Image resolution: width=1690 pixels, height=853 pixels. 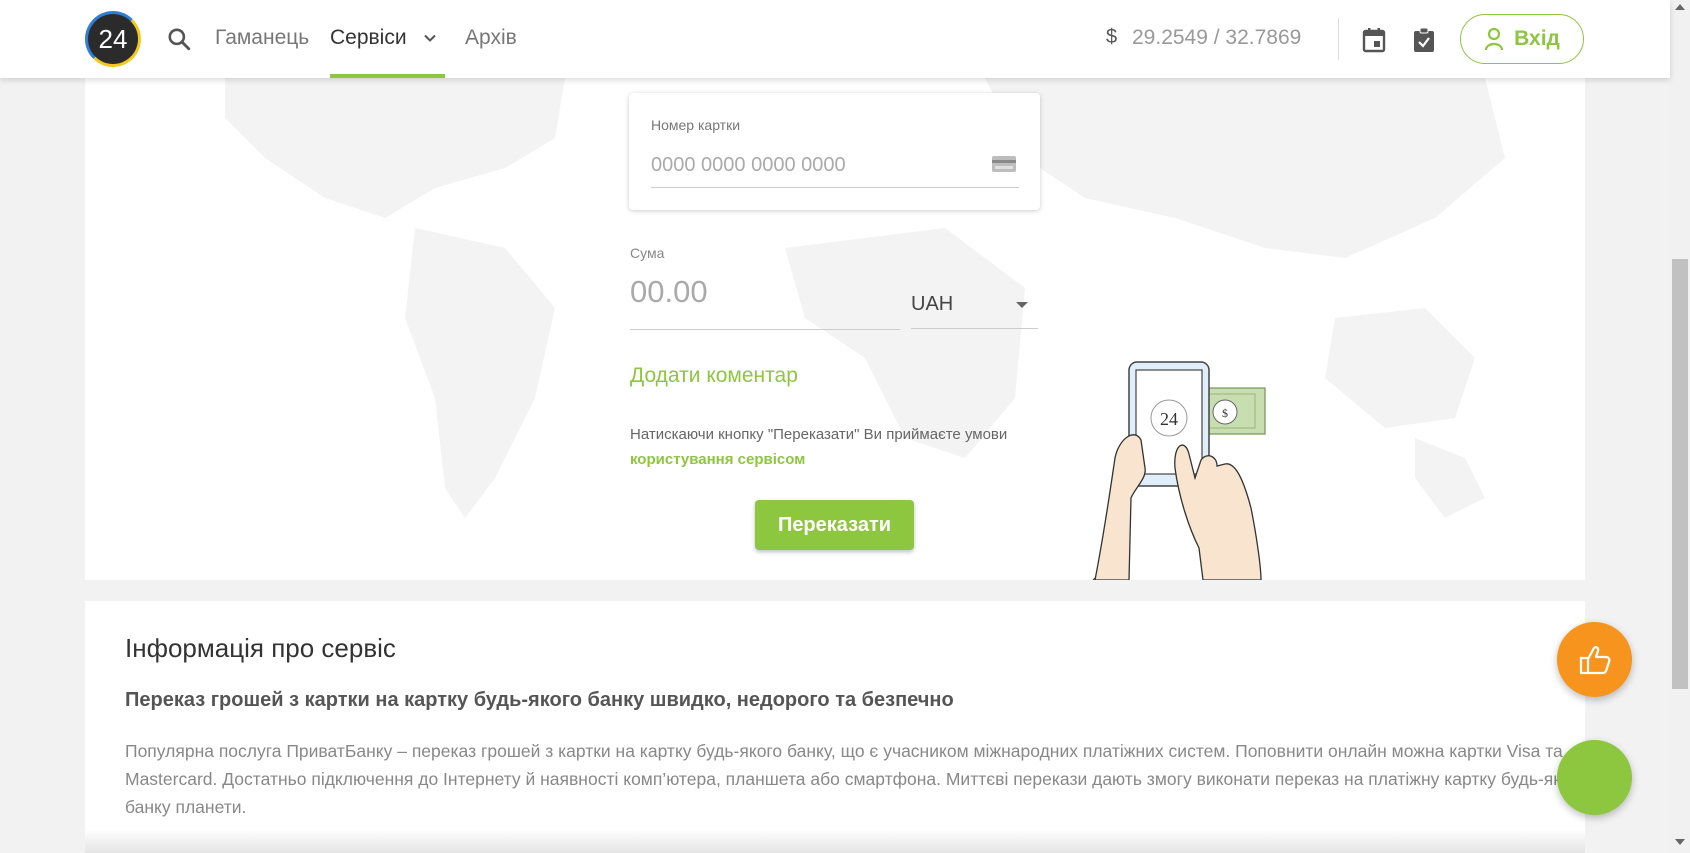 What do you see at coordinates (1216, 38) in the screenshot?
I see `exchange-rate-value: 29.2549 / 32.7869` at bounding box center [1216, 38].